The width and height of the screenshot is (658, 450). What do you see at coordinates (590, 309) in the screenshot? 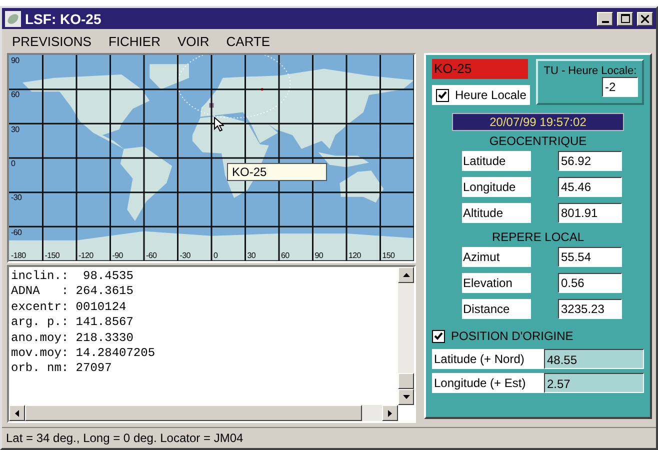
I see `value-field: 3235.23` at bounding box center [590, 309].